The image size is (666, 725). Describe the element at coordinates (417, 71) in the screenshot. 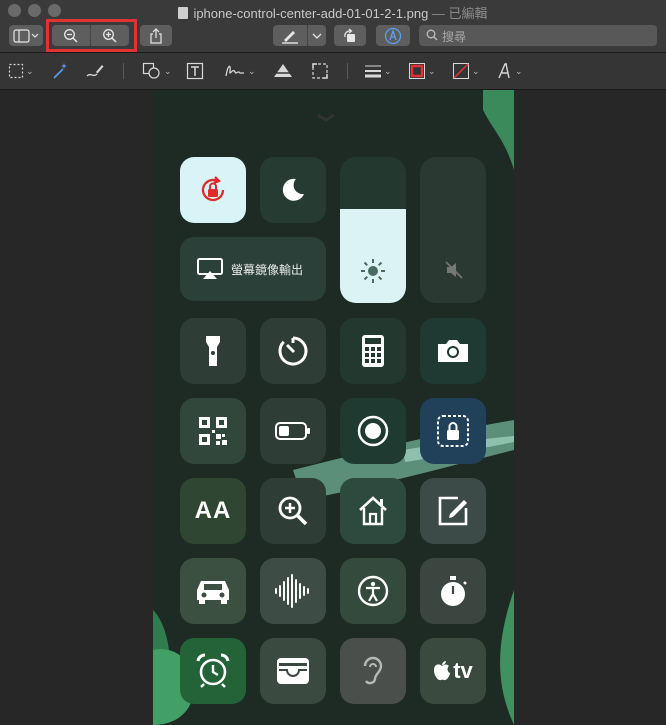

I see `border-color-icon` at that location.